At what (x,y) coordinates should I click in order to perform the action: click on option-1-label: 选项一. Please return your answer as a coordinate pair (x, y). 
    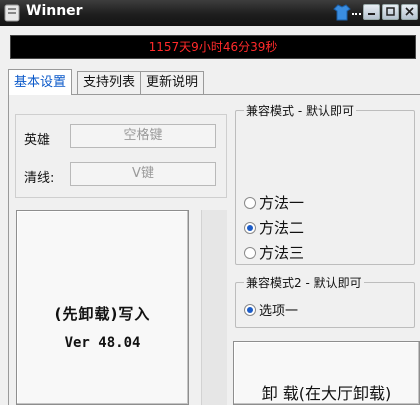
    Looking at the image, I should click on (279, 311).